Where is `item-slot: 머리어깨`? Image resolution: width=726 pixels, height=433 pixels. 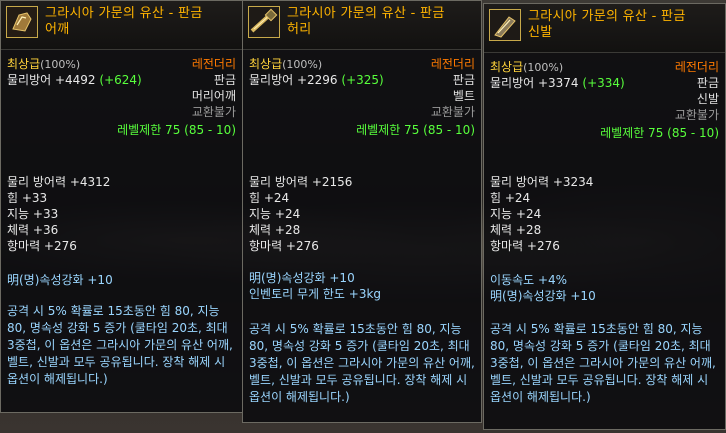
item-slot: 머리어깨 is located at coordinates (213, 96).